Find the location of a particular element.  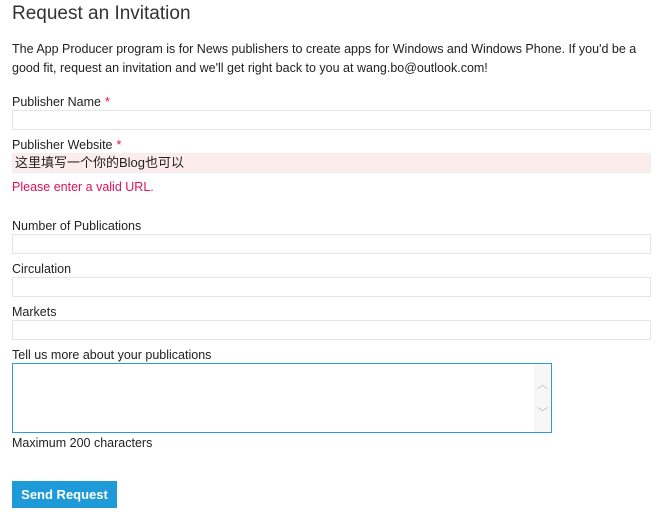

max-chars-hint: Maximum 200 characters is located at coordinates (82, 443).